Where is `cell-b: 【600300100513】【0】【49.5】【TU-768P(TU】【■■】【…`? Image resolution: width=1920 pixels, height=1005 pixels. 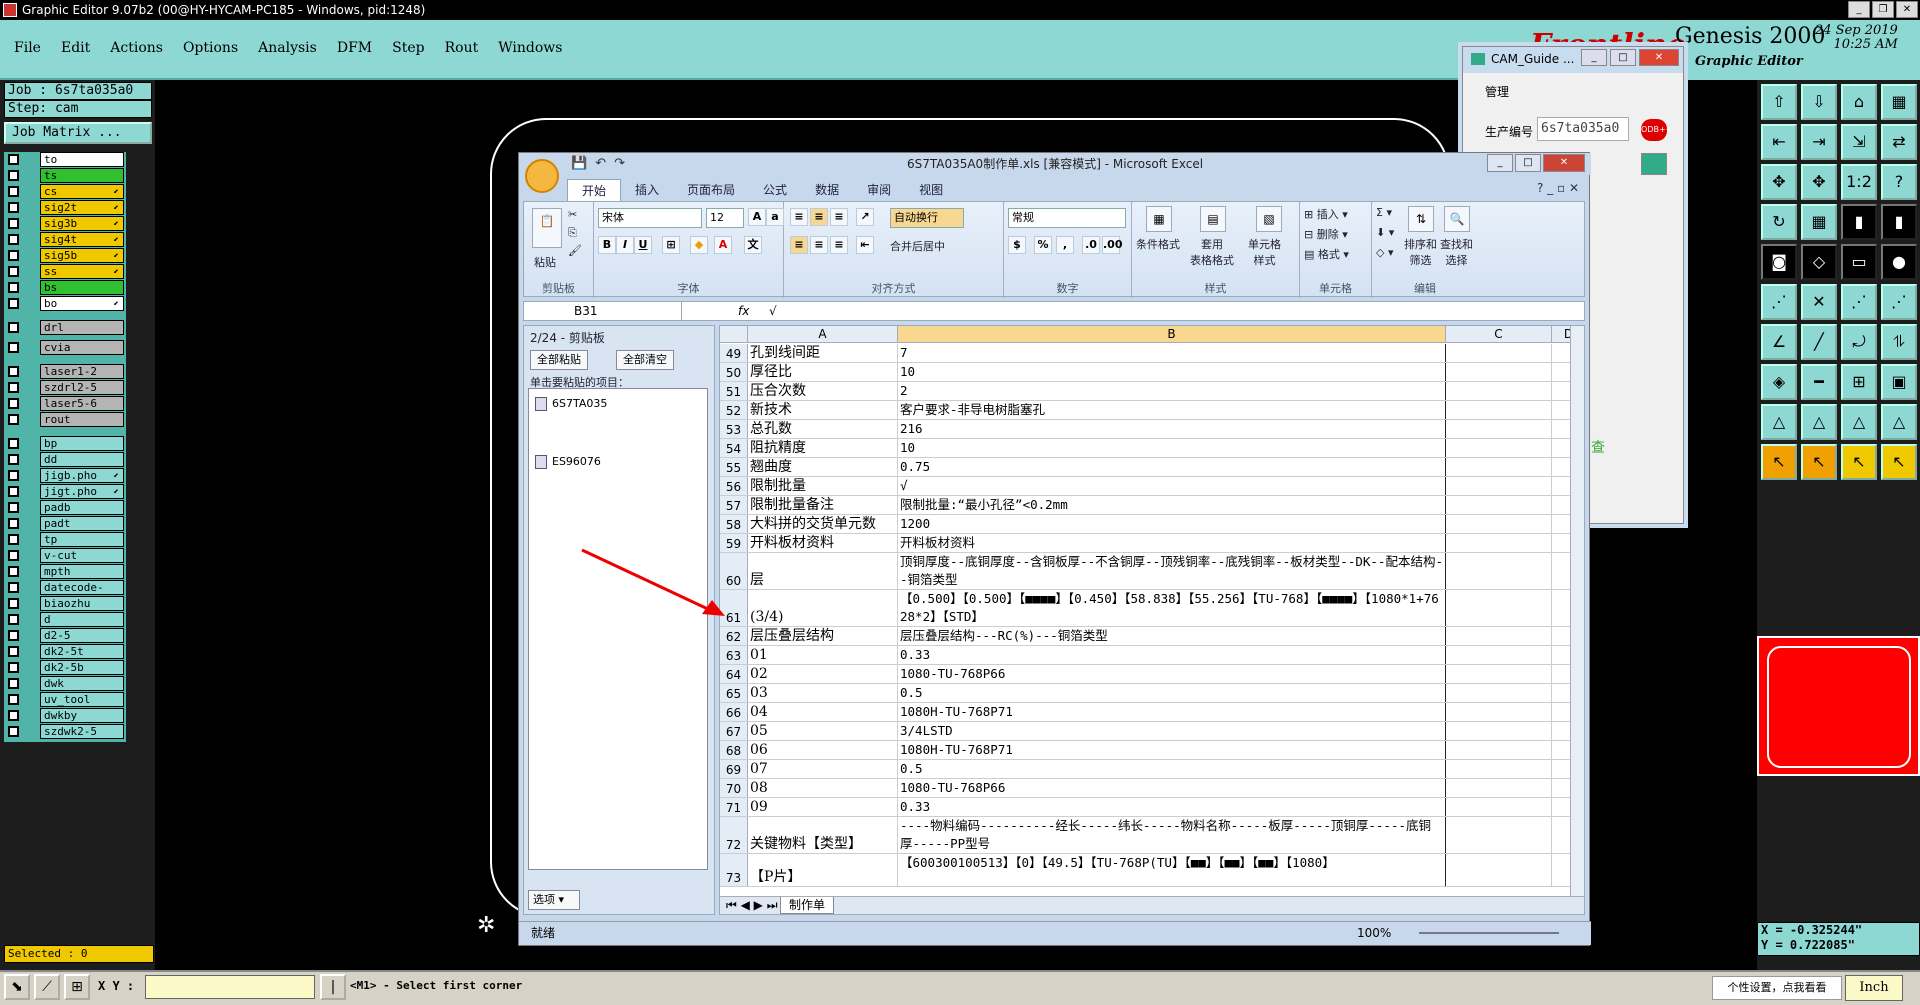
cell-b: 【600300100513】【0】【49.5】【TU-768P(TU】【■■】【… is located at coordinates (1172, 870).